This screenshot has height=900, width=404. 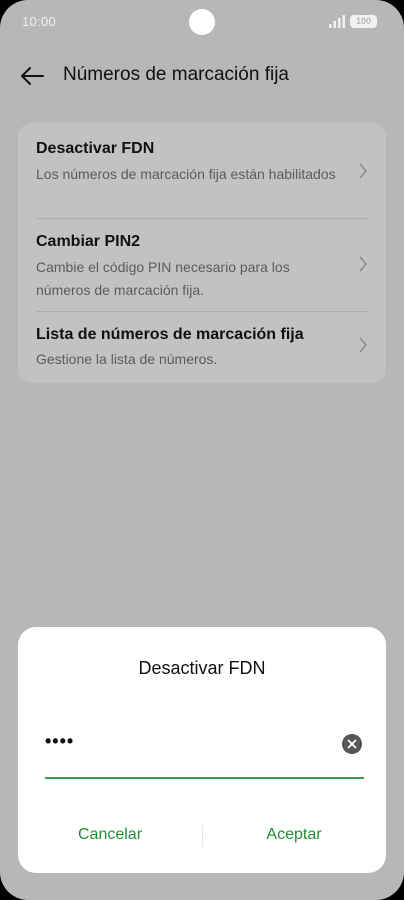 What do you see at coordinates (176, 74) in the screenshot?
I see `page-title: Números de marcación fija` at bounding box center [176, 74].